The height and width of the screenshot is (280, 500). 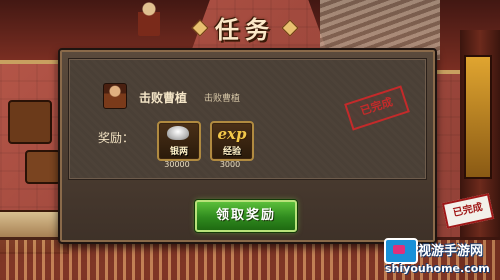 What do you see at coordinates (149, 18) in the screenshot?
I see `character-figure` at bounding box center [149, 18].